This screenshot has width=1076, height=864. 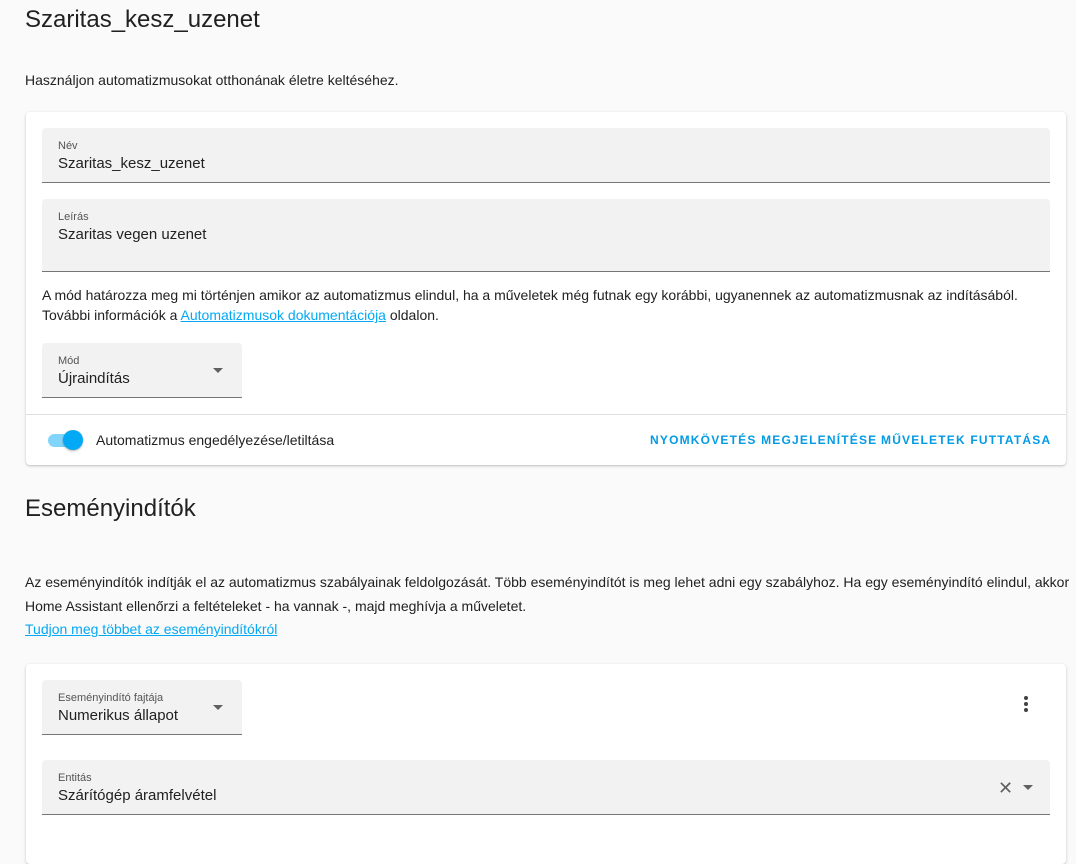 I want to click on mode-label: Mód, so click(x=69, y=361).